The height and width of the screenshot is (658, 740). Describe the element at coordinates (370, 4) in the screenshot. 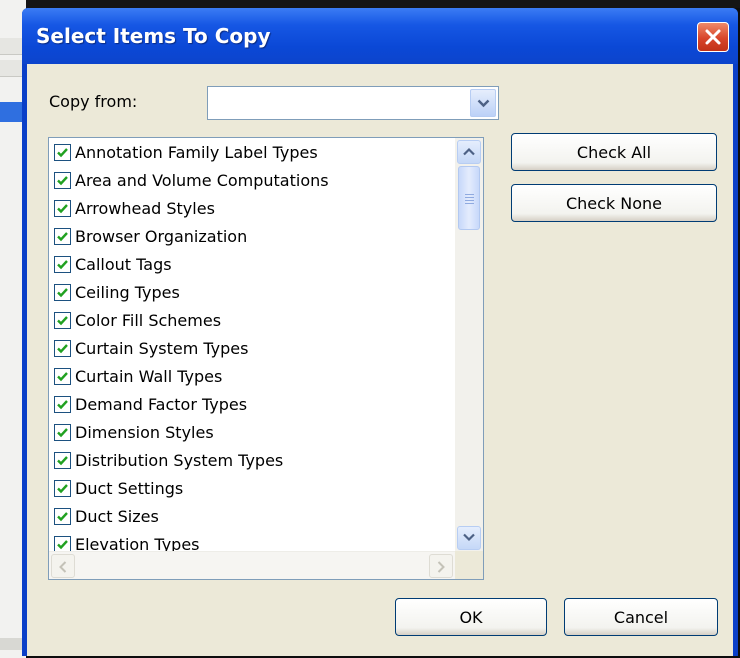

I see `background-desktop-strip` at that location.